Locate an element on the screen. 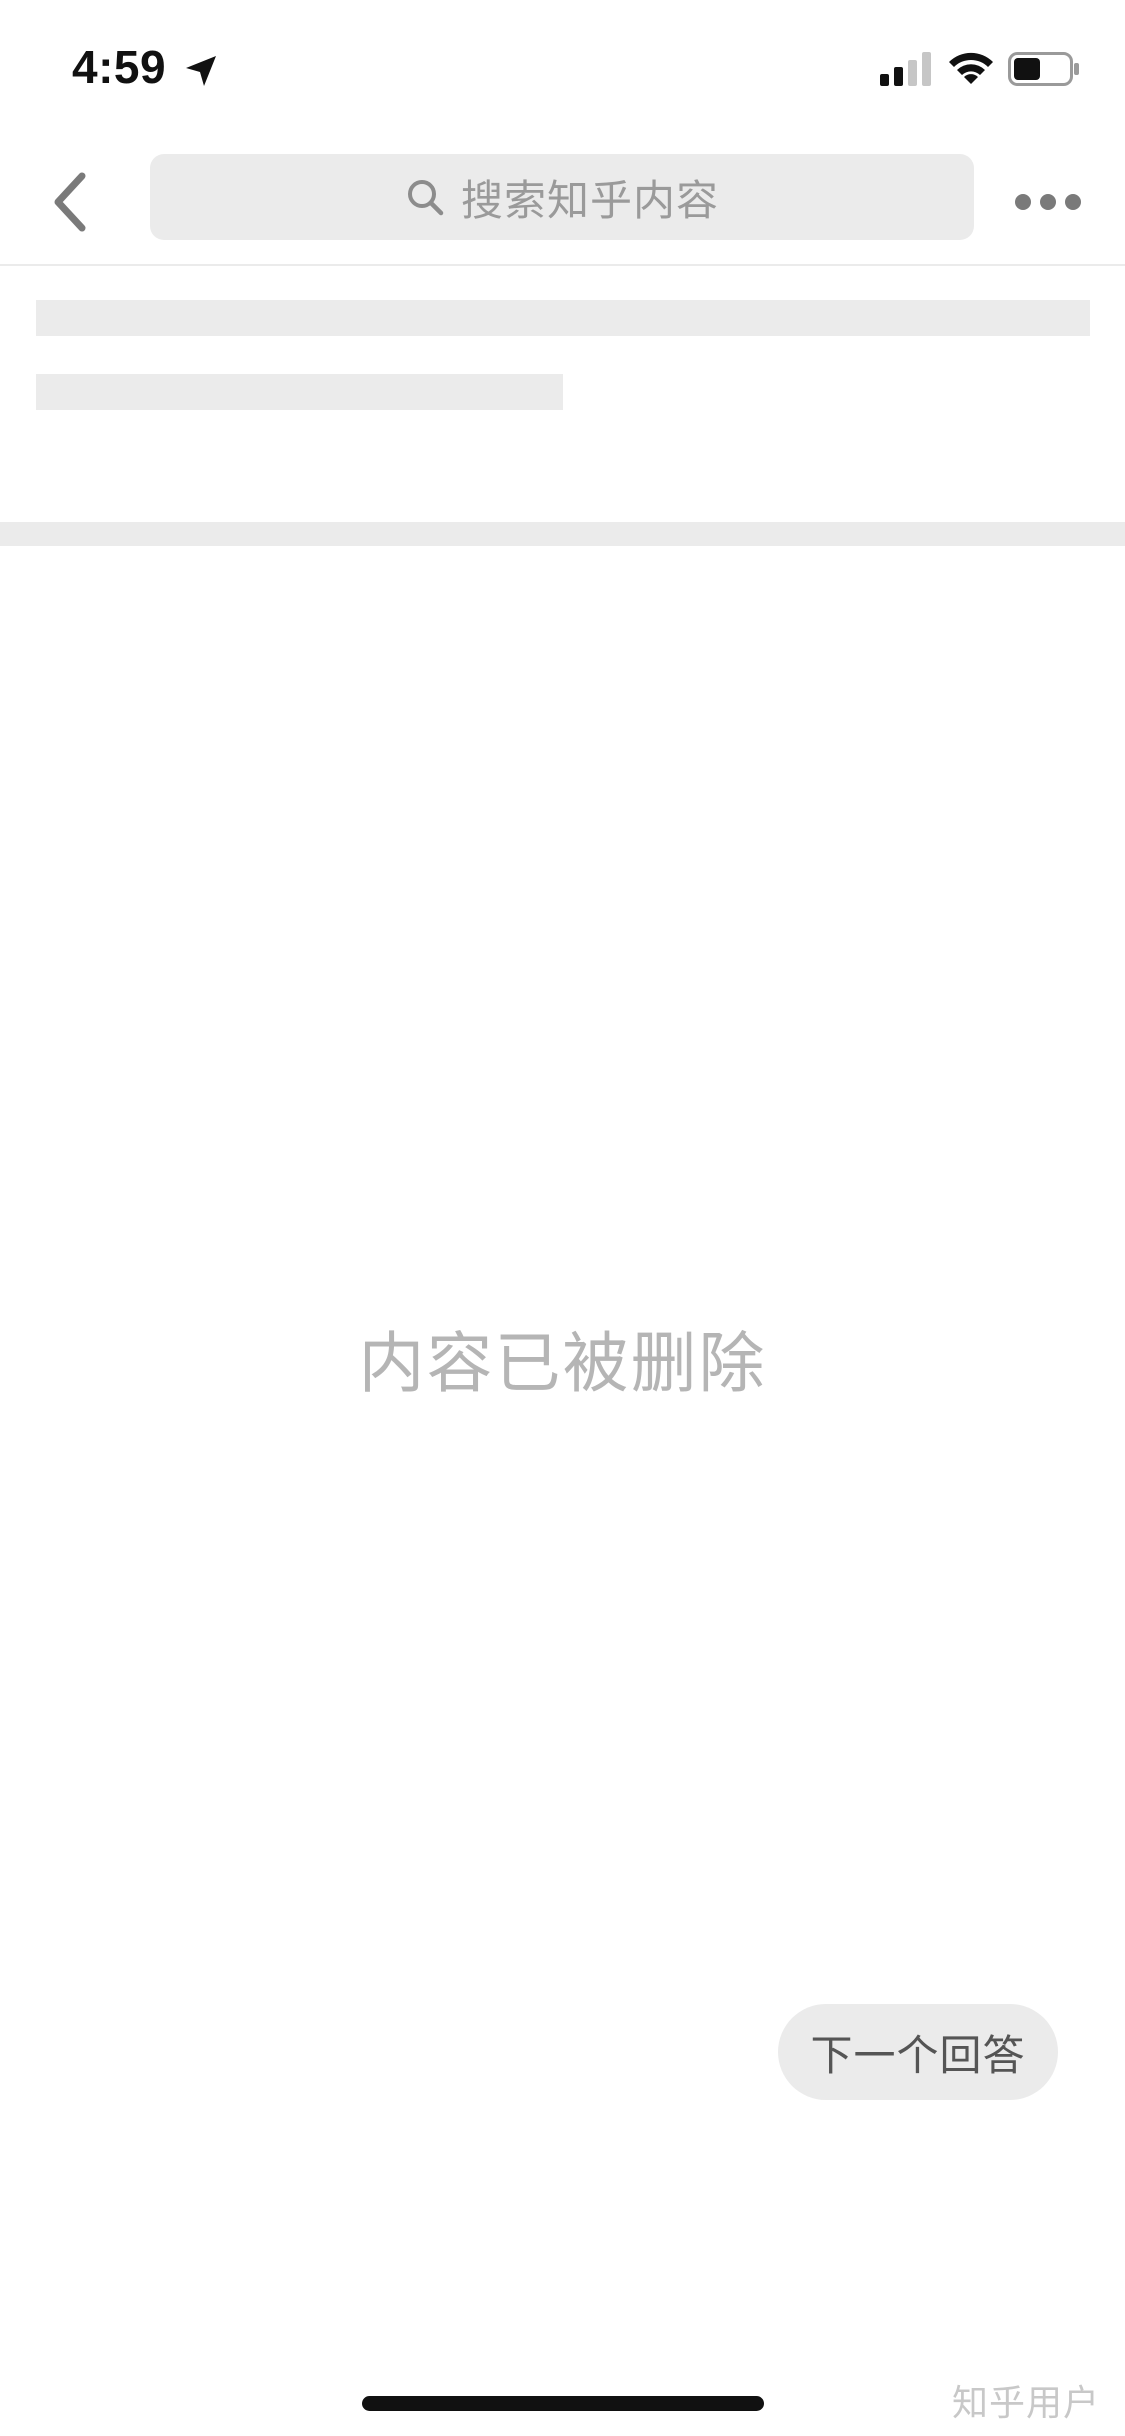 The width and height of the screenshot is (1125, 2436). battery-icon is located at coordinates (1044, 69).